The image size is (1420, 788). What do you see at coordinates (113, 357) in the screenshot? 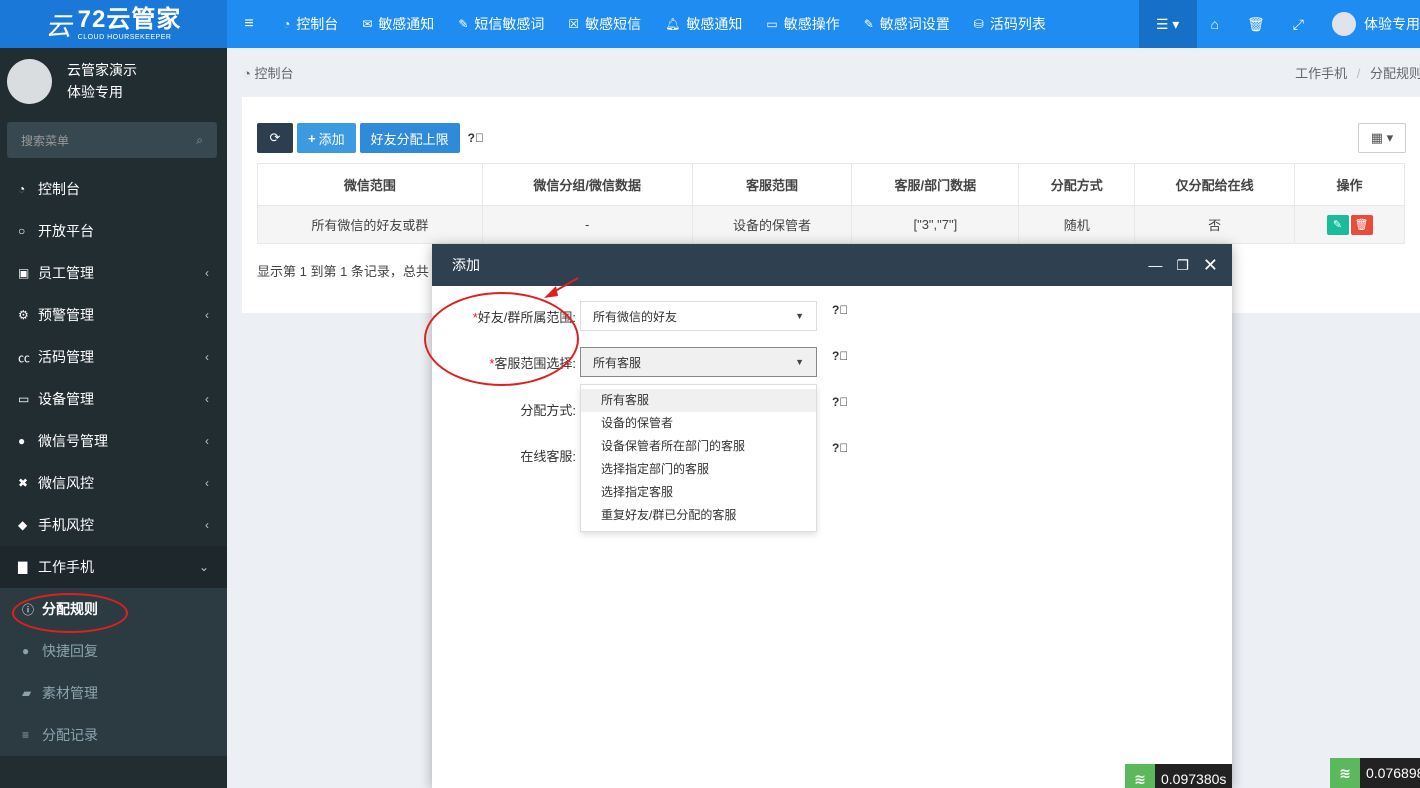
I see `sidebar-item-live-code: ㏄活码管理 ‹` at bounding box center [113, 357].